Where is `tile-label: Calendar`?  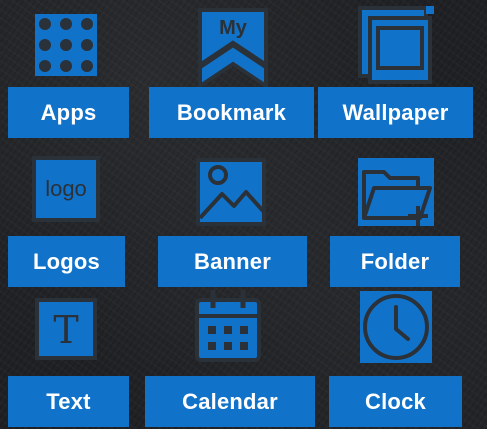
tile-label: Calendar is located at coordinates (230, 401).